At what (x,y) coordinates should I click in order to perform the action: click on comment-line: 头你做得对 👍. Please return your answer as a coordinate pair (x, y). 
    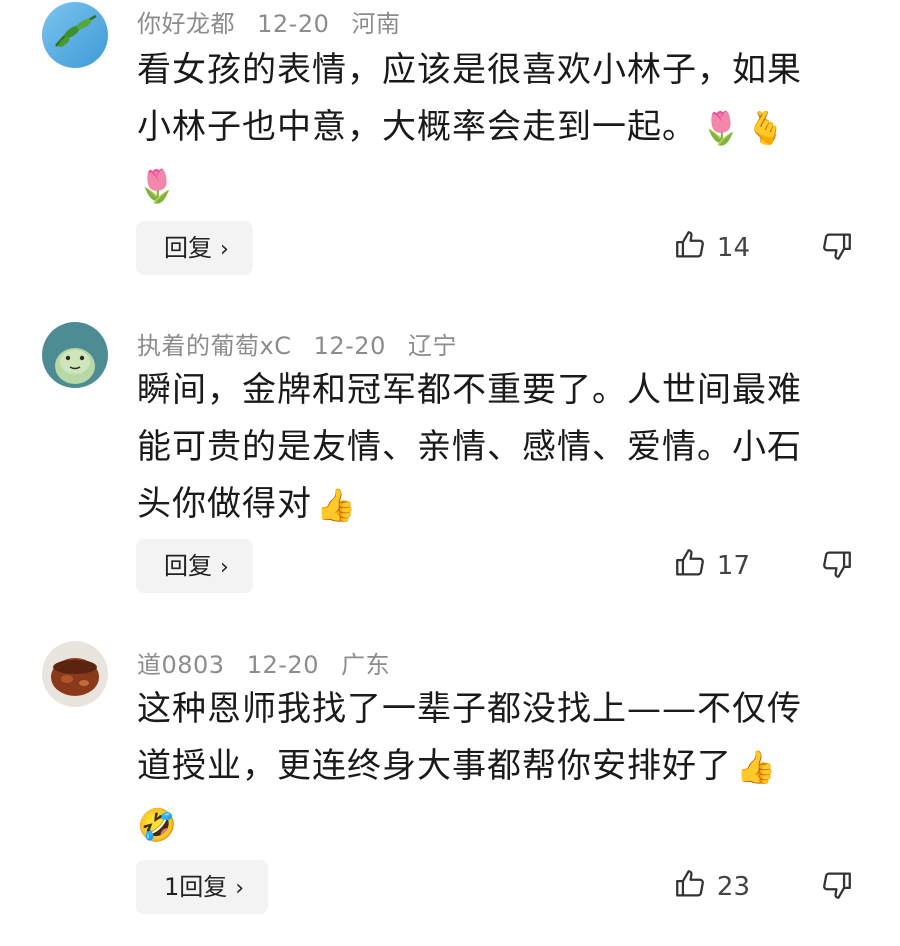
    Looking at the image, I should click on (497, 505).